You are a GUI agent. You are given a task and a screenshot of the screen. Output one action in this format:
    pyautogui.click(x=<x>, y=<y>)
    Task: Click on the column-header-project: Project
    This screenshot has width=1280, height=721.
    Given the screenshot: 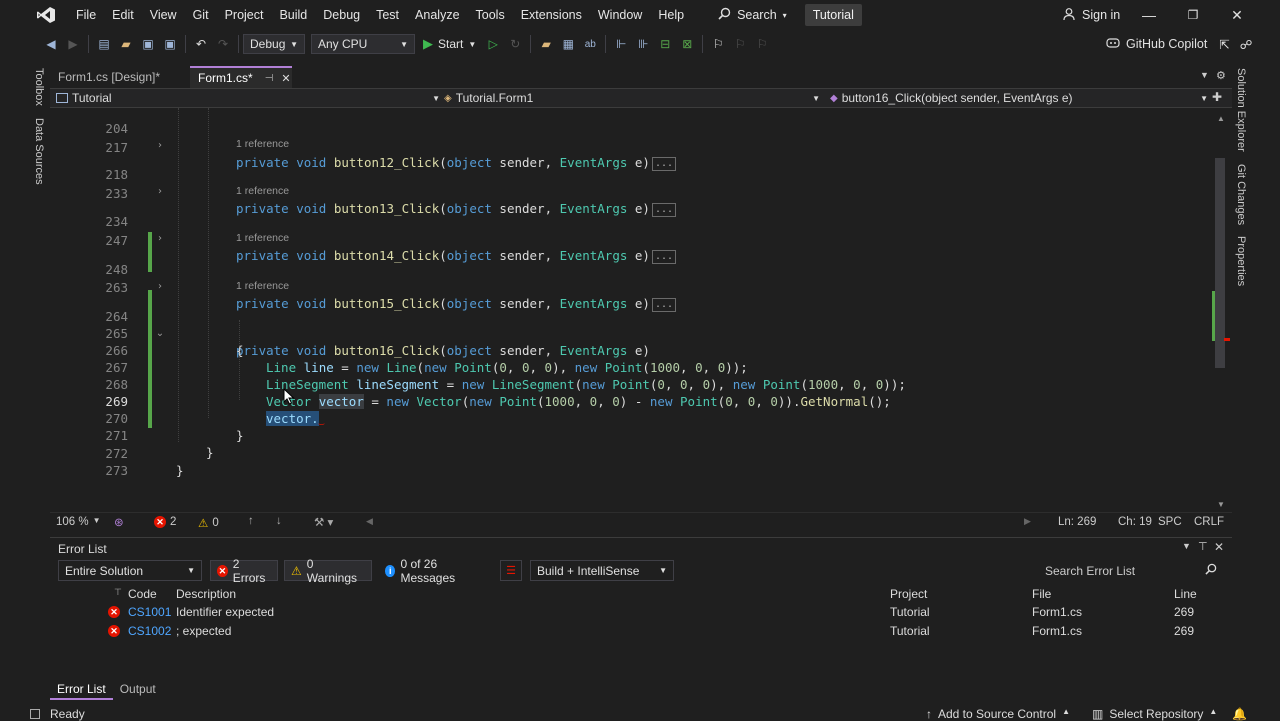 What is the action you would take?
    pyautogui.click(x=908, y=594)
    